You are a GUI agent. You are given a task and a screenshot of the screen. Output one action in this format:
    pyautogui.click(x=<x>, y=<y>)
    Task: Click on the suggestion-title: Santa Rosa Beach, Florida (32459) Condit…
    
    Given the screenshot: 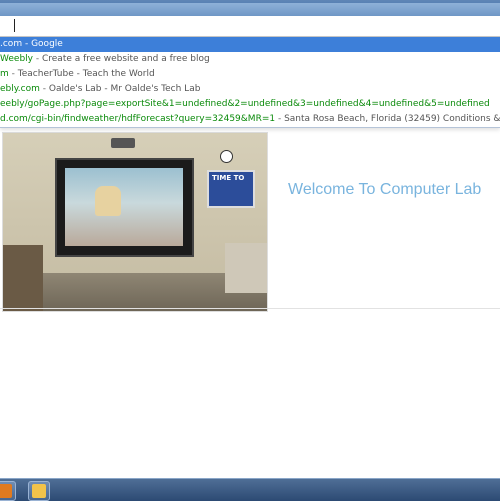 What is the action you would take?
    pyautogui.click(x=392, y=119)
    